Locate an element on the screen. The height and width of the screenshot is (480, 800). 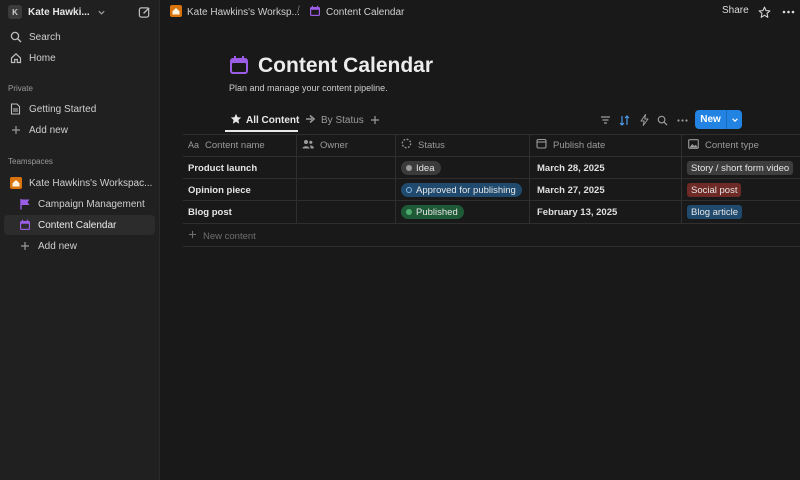
flag-icon is located at coordinates (24, 204).